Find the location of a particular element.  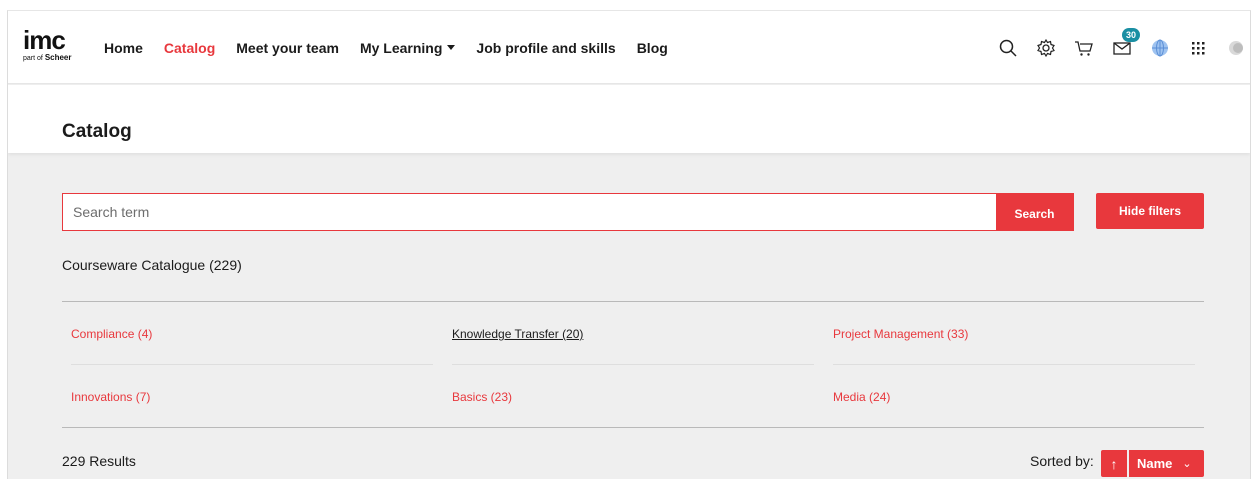

page-title: Catalog is located at coordinates (97, 131).